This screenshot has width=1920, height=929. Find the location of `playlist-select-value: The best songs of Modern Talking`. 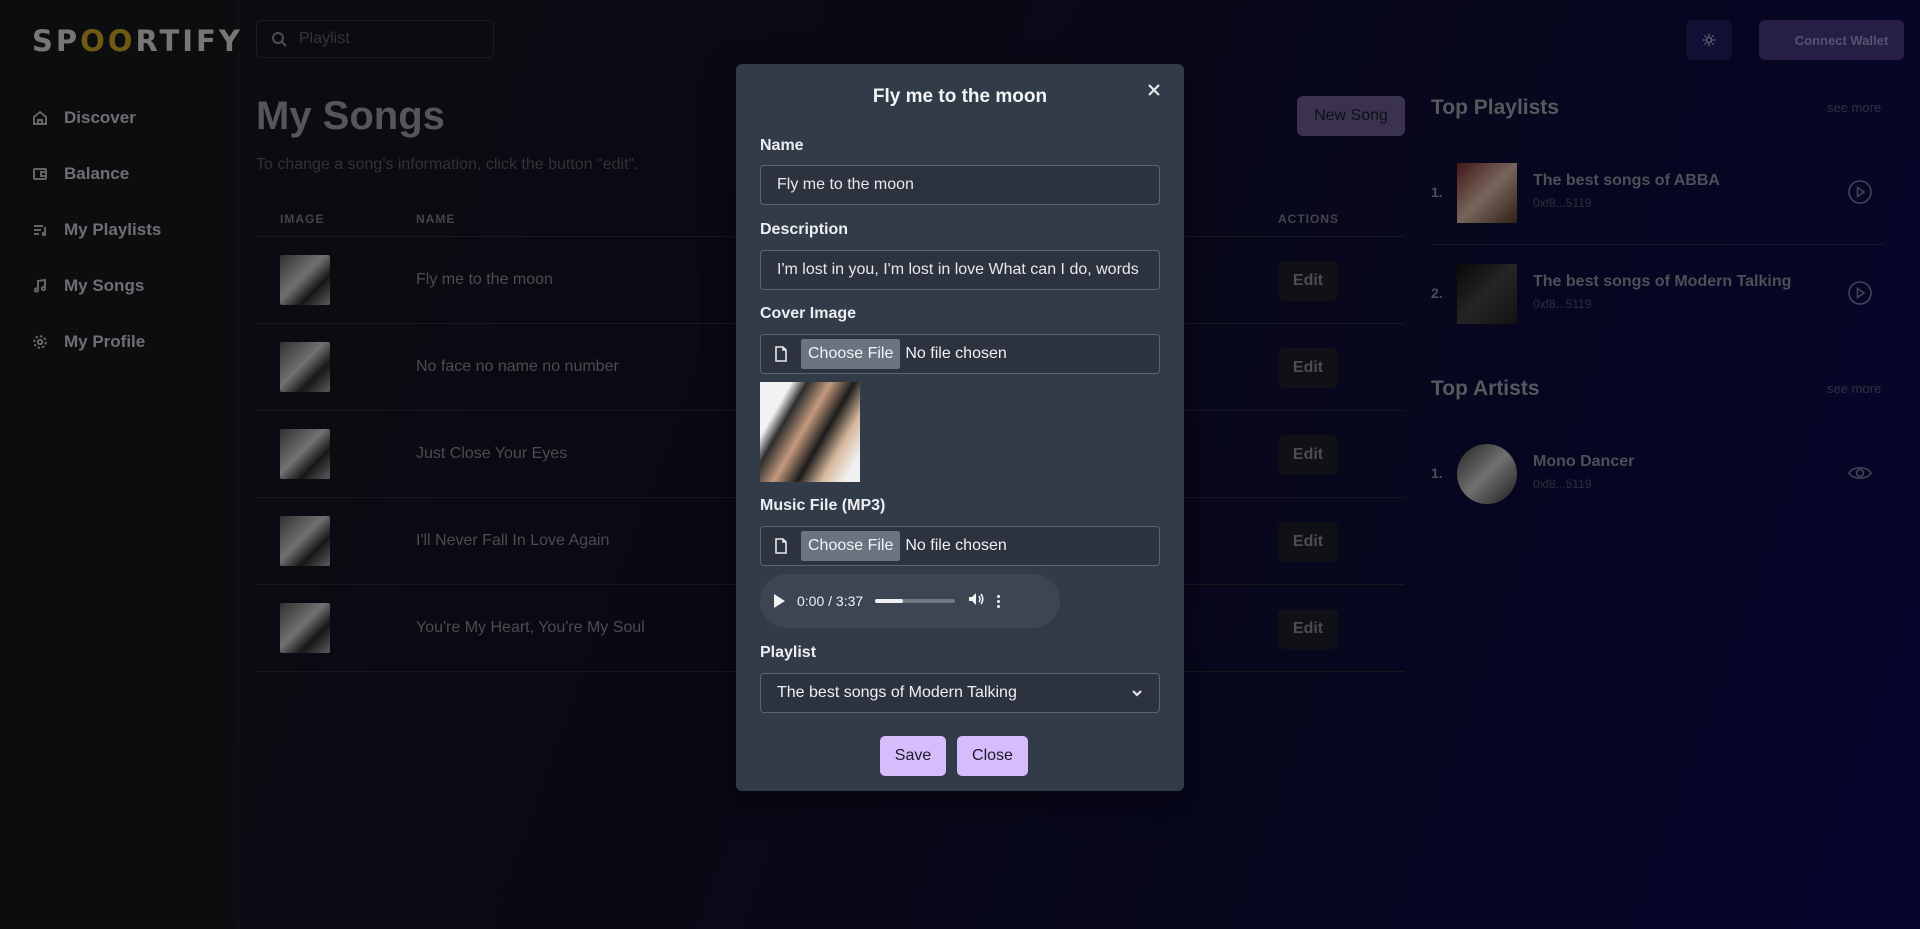

playlist-select-value: The best songs of Modern Talking is located at coordinates (897, 692).